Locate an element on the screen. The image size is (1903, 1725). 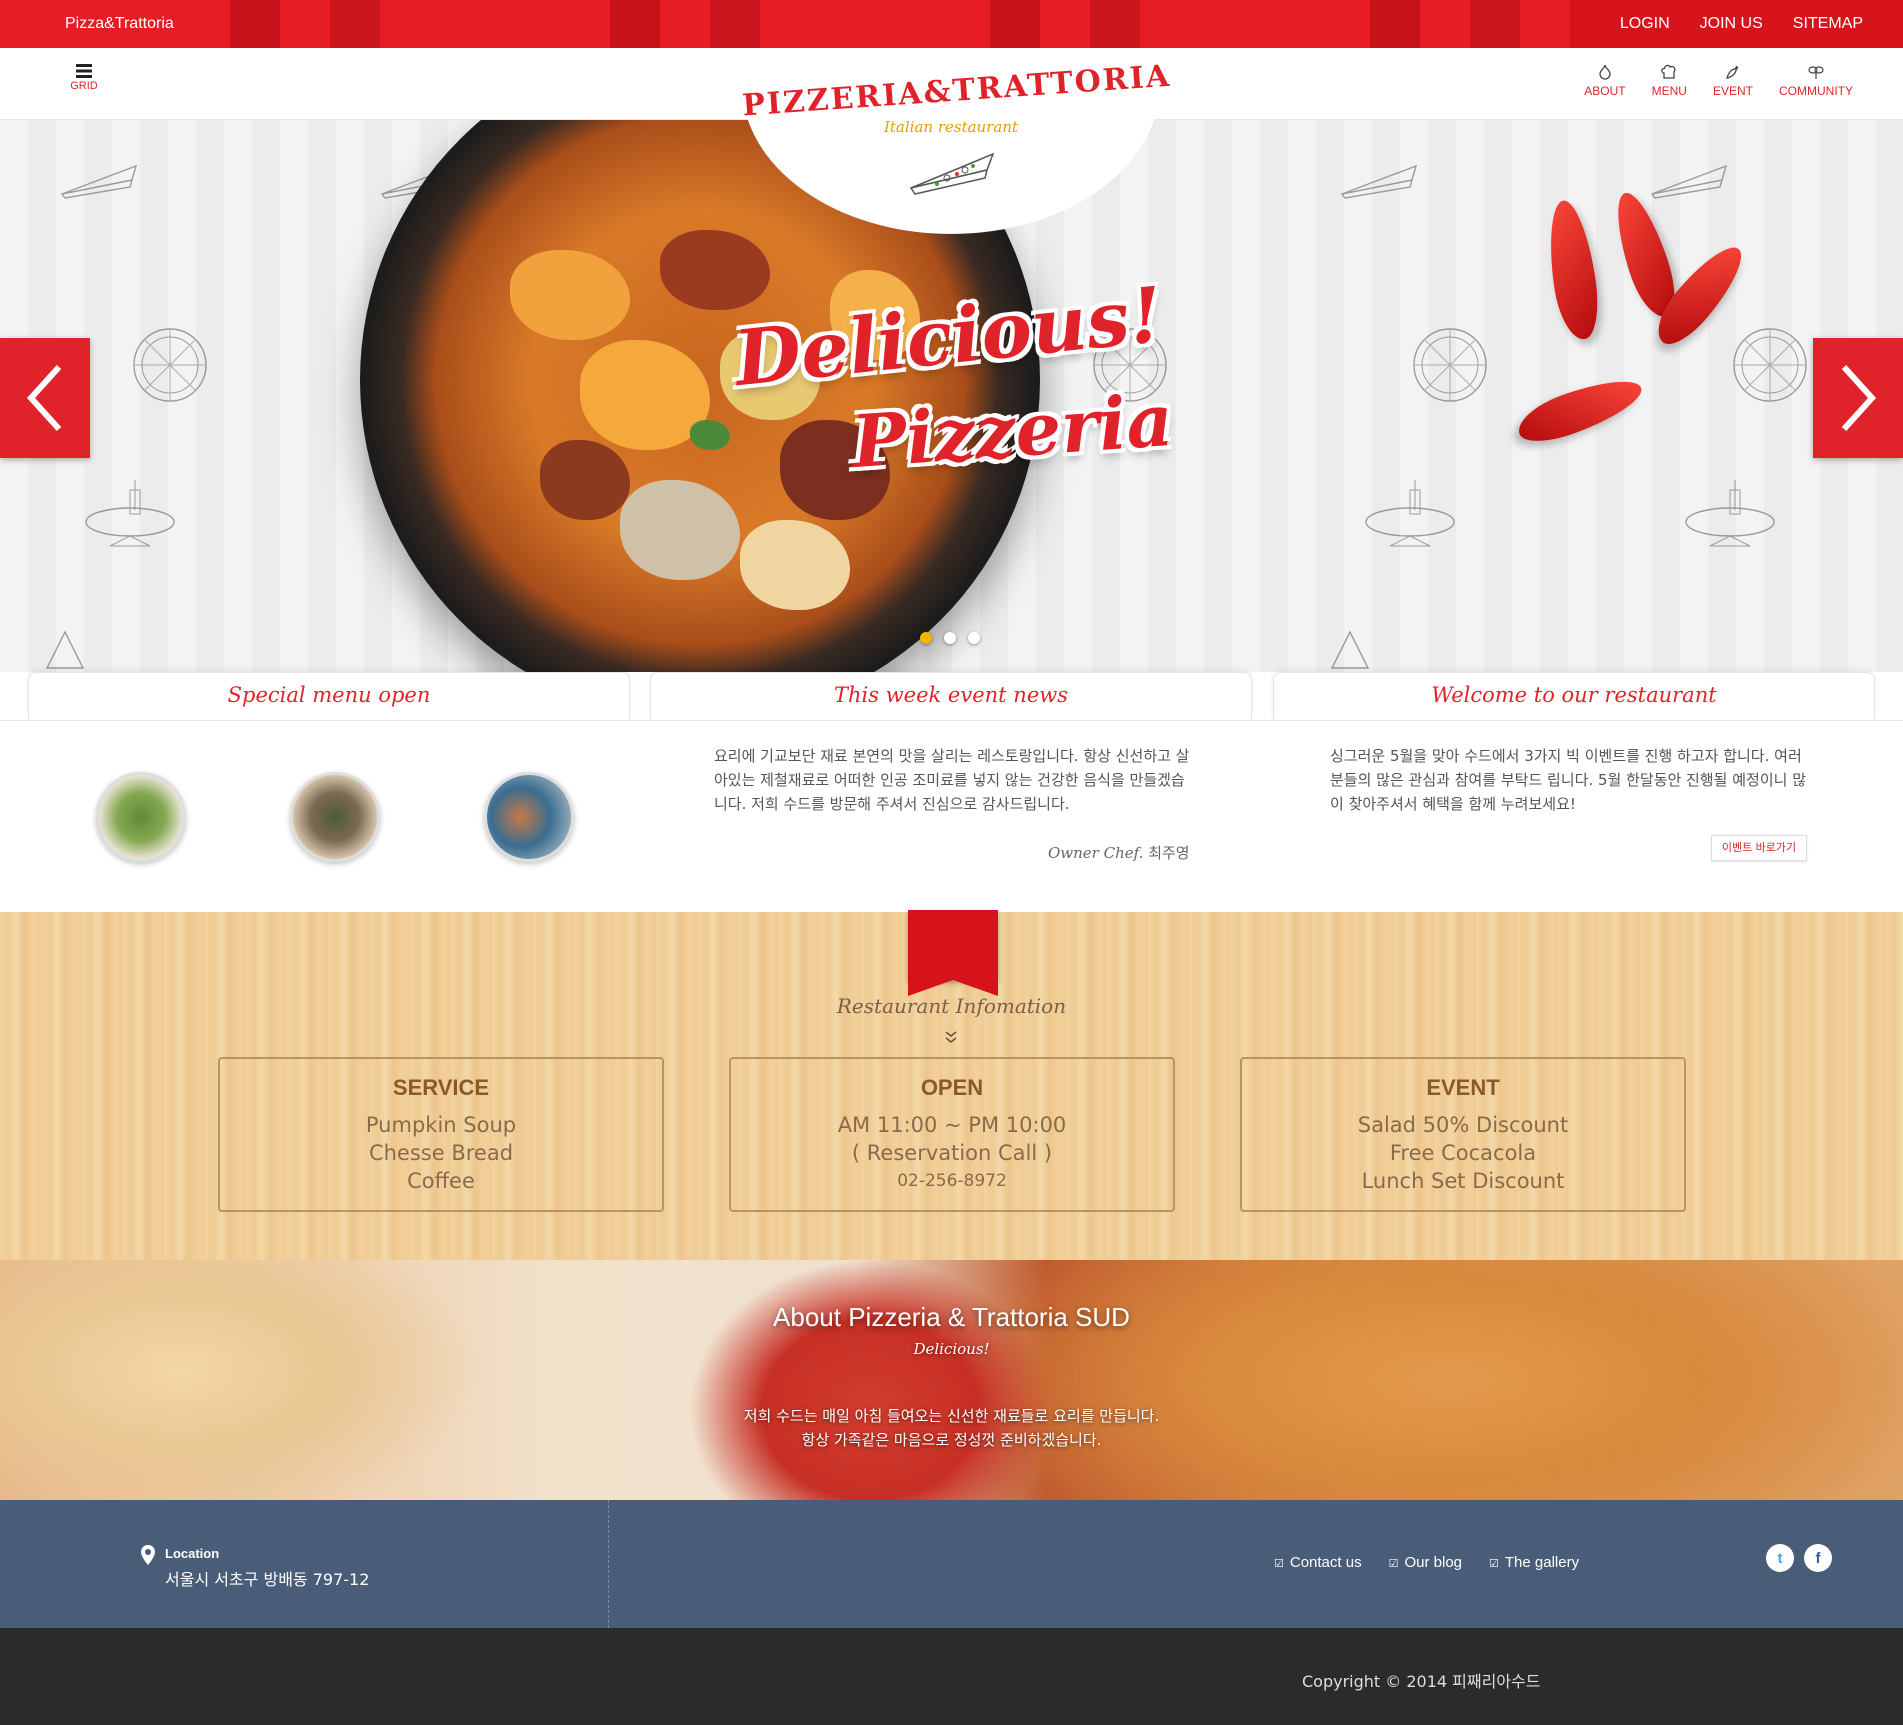
contact-us-link: ☑ Contact us is located at coordinates (1318, 1562).